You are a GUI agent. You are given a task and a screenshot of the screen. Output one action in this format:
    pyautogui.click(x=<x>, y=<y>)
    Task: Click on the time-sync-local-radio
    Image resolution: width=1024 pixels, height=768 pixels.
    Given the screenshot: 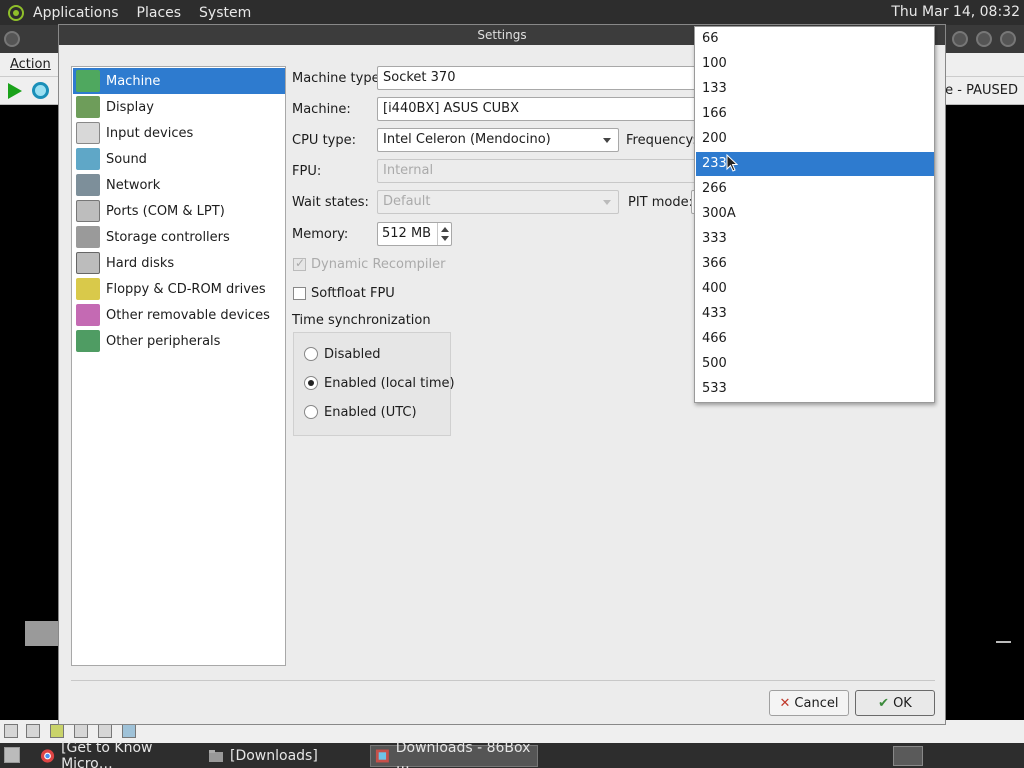 What is the action you would take?
    pyautogui.click(x=311, y=383)
    